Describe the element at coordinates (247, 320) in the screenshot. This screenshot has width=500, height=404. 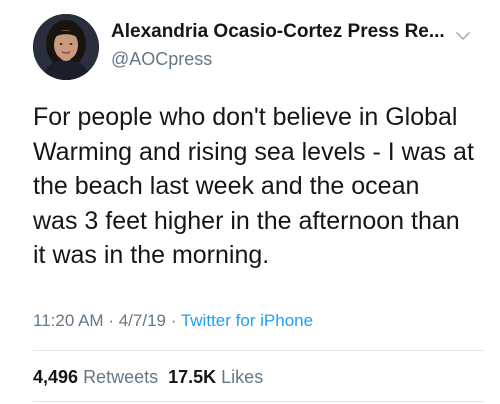
I see `tweet-source-link: Twitter for iPhone` at that location.